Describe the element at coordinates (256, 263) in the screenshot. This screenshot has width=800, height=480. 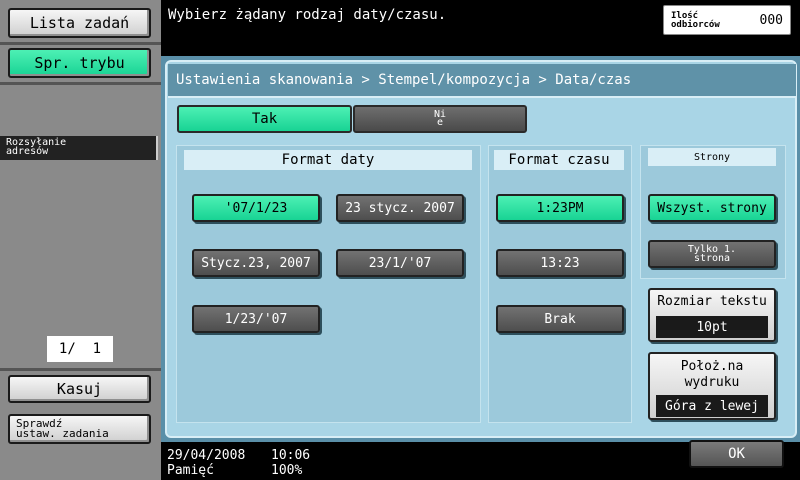
I see `date-option-month-d-yyyy: Stycz.23, 2007` at that location.